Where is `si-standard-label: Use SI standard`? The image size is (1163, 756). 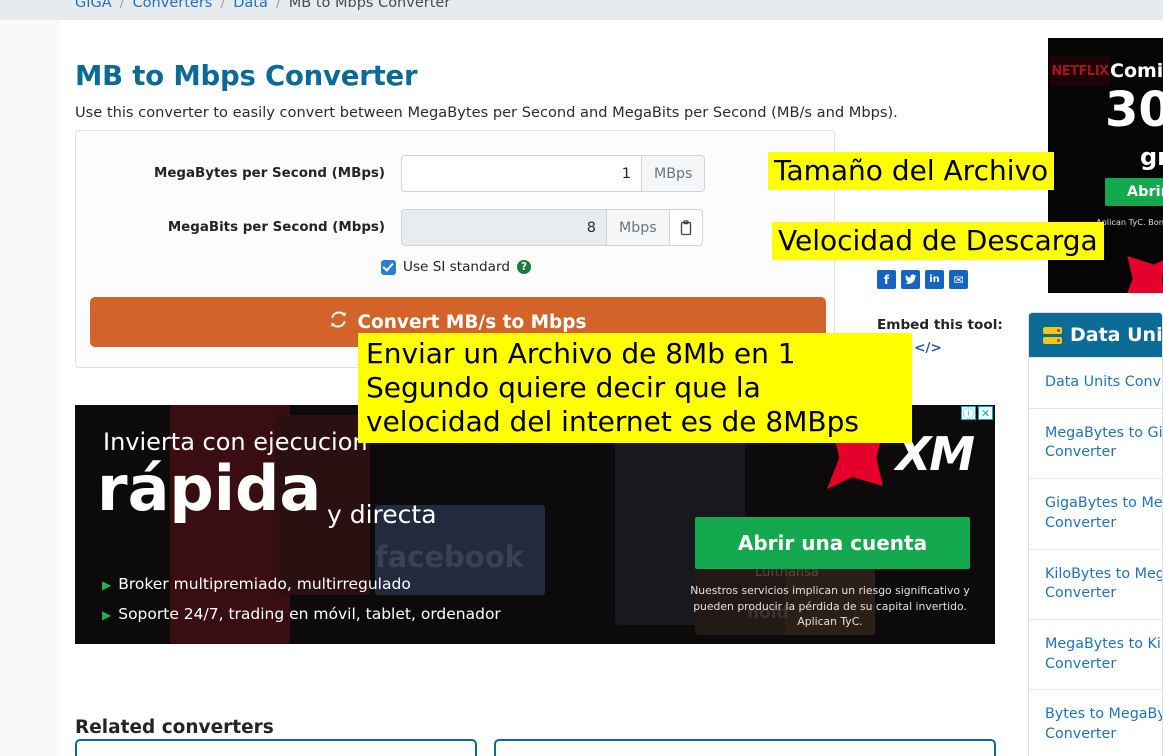 si-standard-label: Use SI standard is located at coordinates (456, 267).